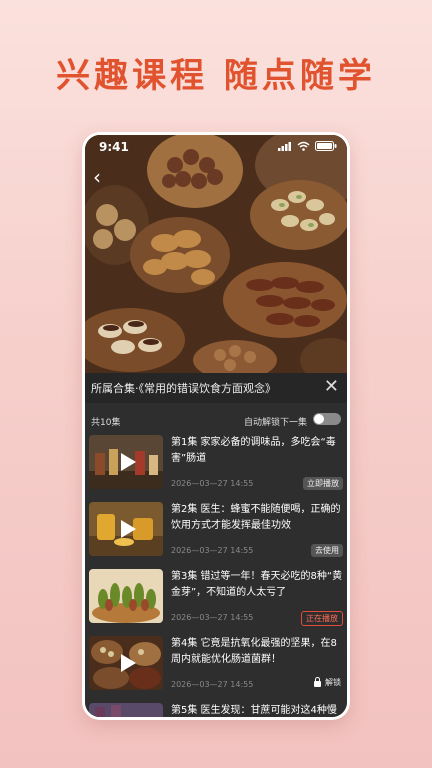 This screenshot has height=768, width=432. What do you see at coordinates (327, 419) in the screenshot?
I see `autoplay-toggle` at bounding box center [327, 419].